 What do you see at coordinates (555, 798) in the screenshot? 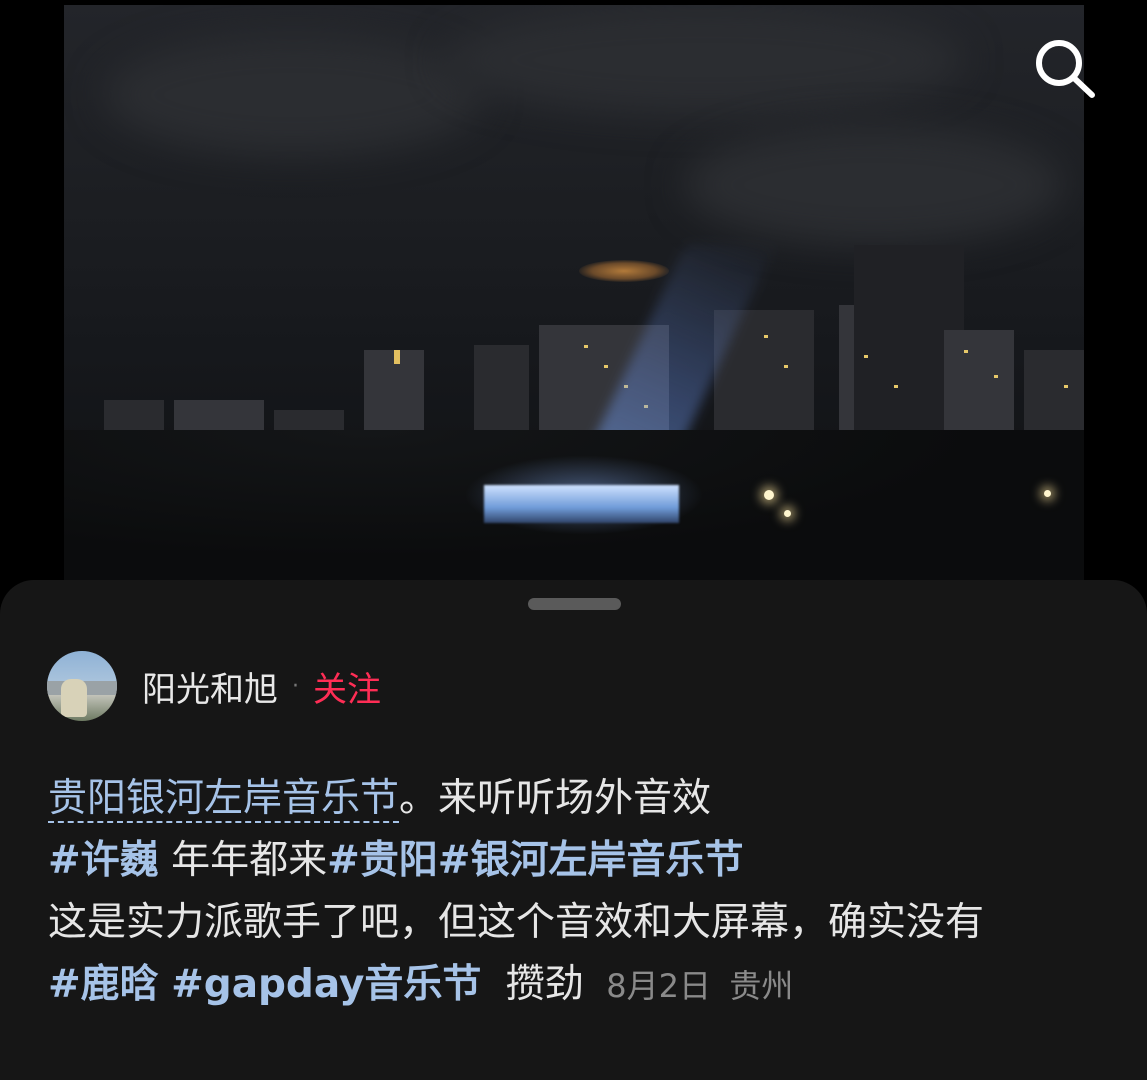
I see `caption-text: 。来听听场外音效` at bounding box center [555, 798].